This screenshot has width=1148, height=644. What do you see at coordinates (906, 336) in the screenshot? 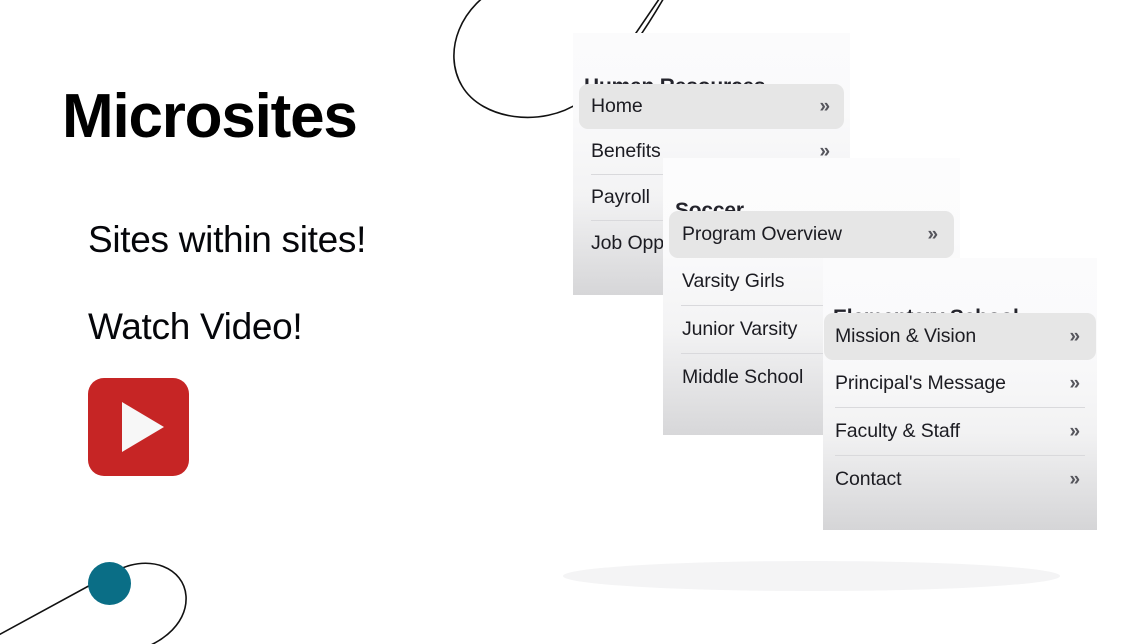
I see `menu-item-label: Mission & Vision` at bounding box center [906, 336].